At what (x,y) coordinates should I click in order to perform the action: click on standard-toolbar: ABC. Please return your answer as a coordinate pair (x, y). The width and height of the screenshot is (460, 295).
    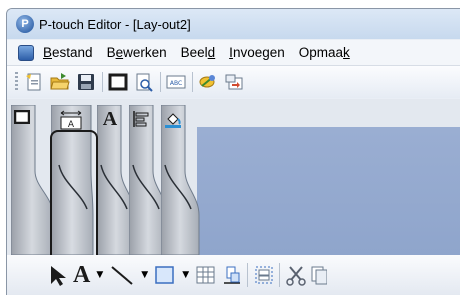
    Looking at the image, I should click on (233, 82).